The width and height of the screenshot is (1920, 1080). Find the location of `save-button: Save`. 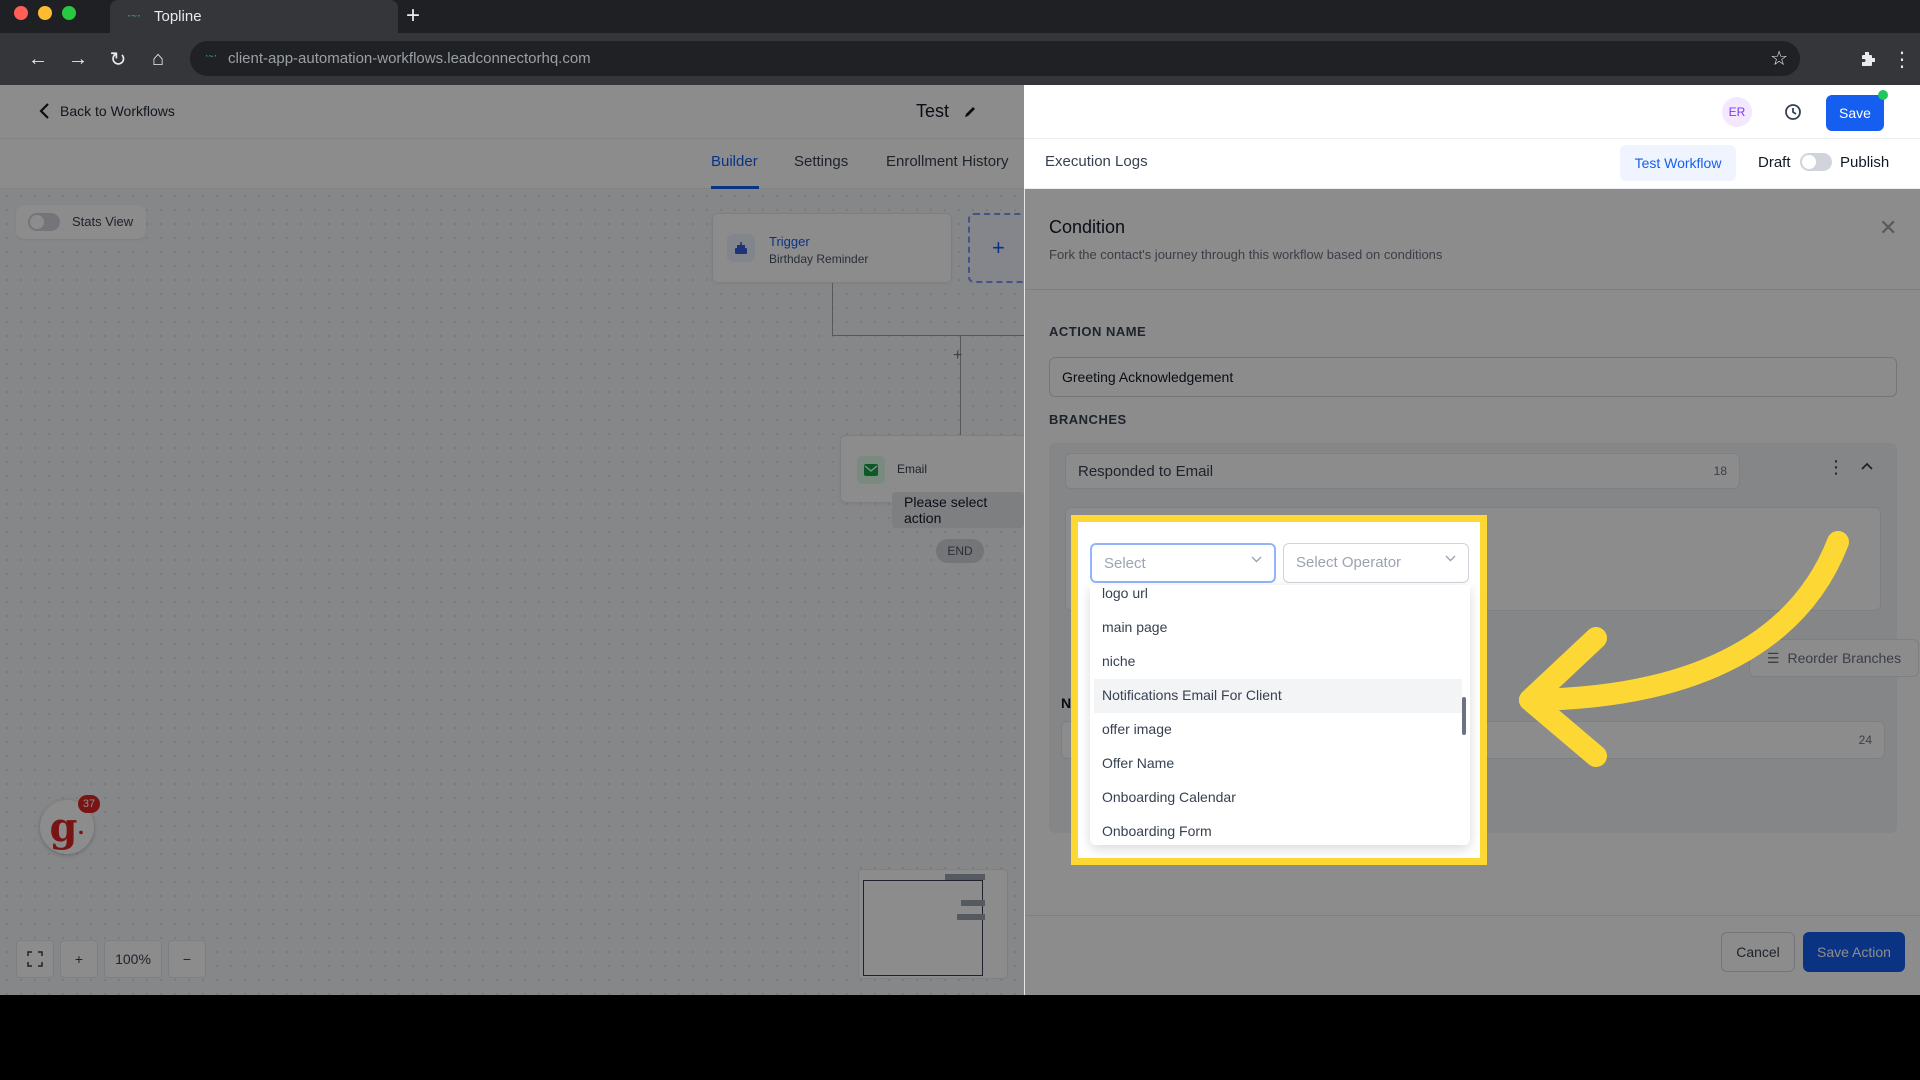

save-button: Save is located at coordinates (1855, 113).